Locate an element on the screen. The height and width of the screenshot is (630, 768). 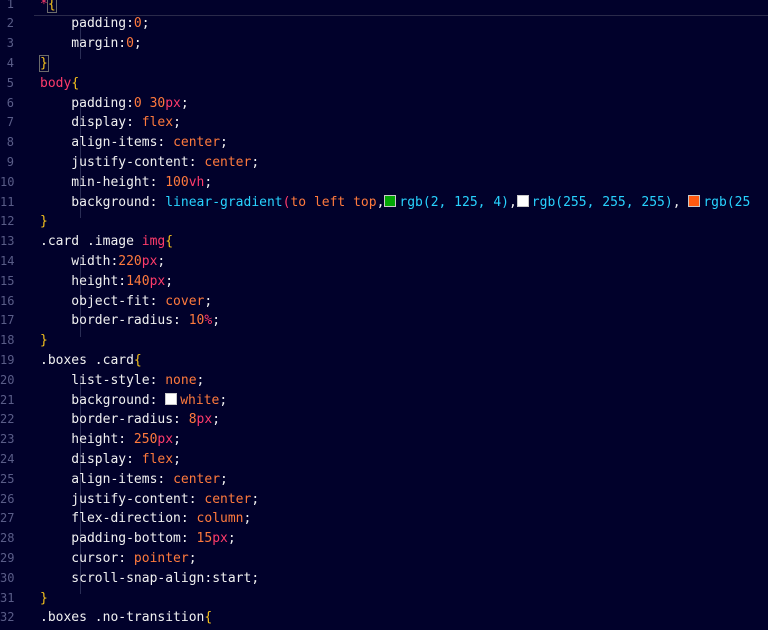
code-token: 10 is located at coordinates (196, 321).